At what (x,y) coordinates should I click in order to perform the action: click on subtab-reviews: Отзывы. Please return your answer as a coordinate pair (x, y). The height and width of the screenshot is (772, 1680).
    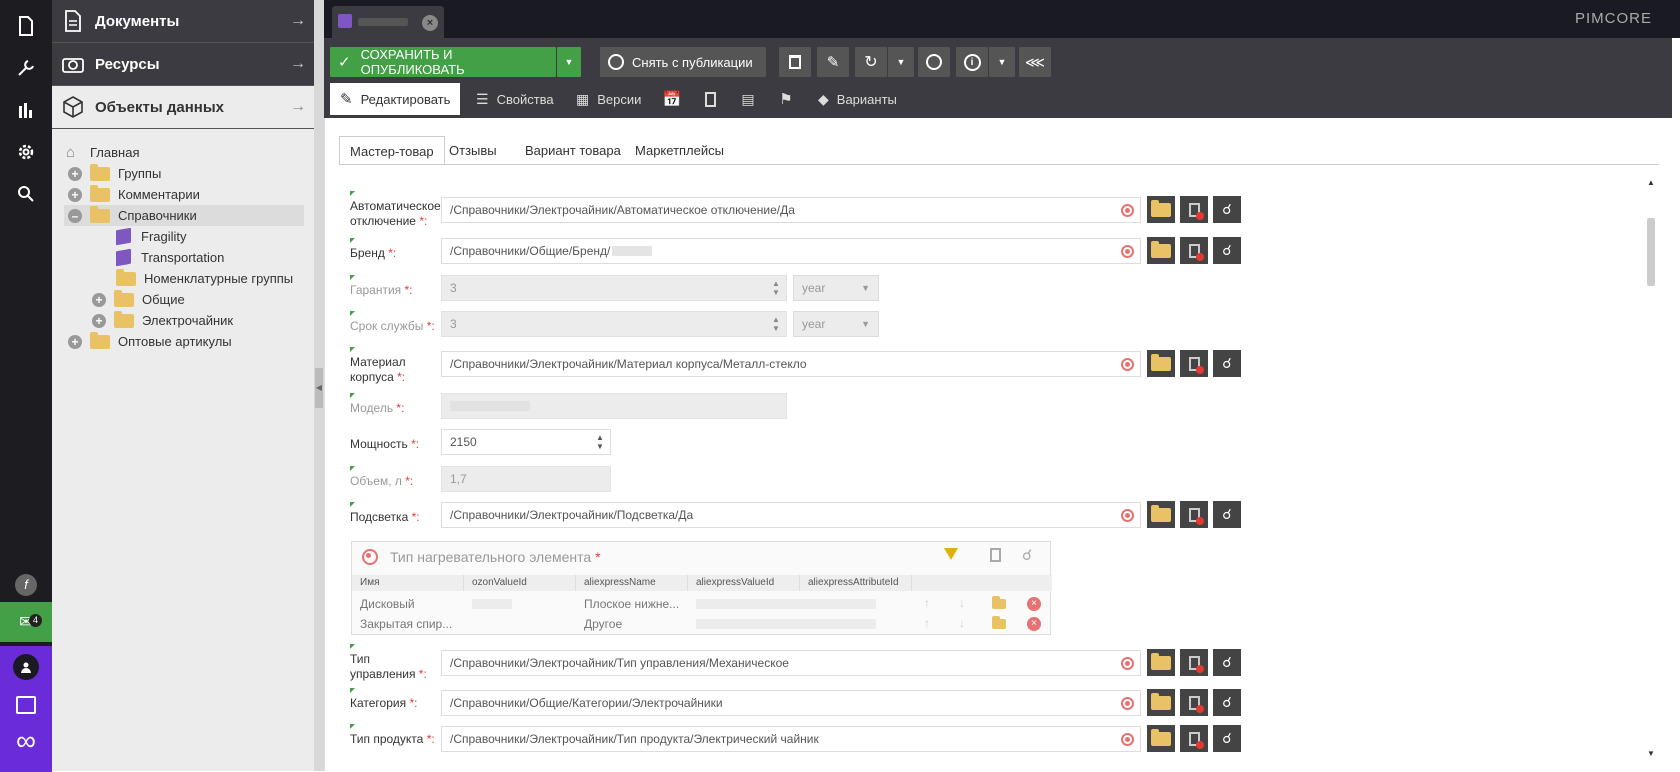
    Looking at the image, I should click on (473, 150).